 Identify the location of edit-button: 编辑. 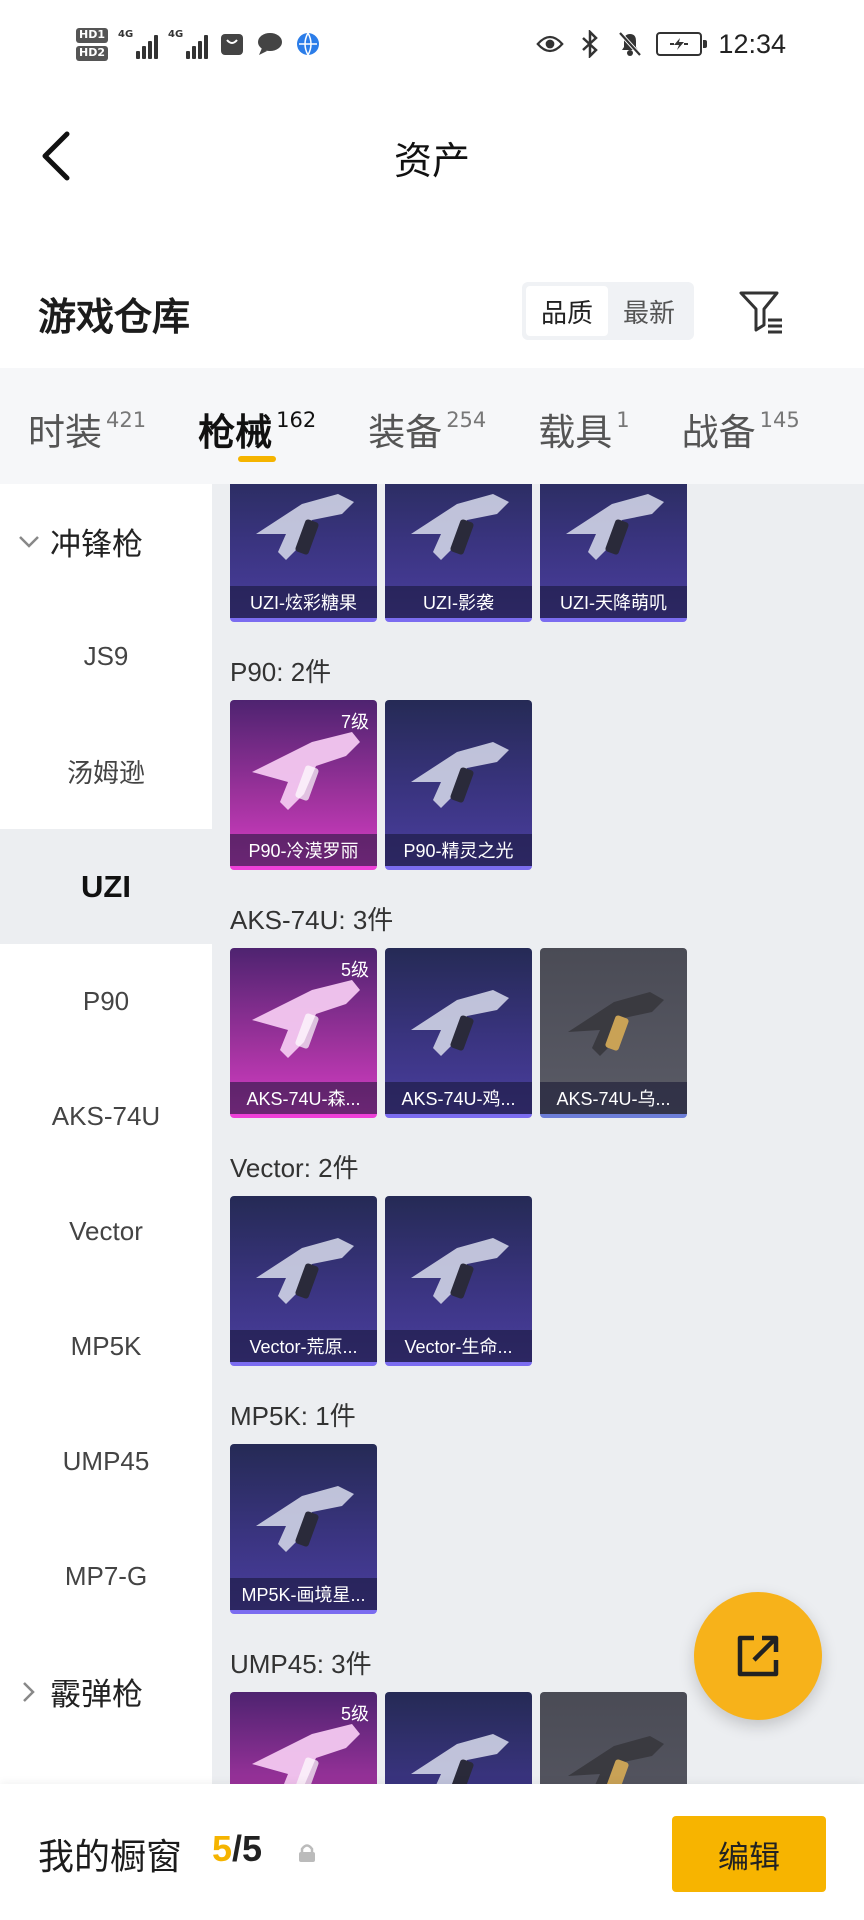
(749, 1854).